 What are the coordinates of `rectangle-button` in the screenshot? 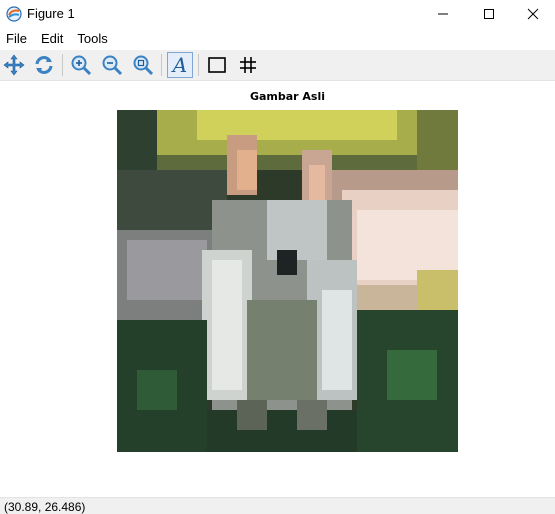 It's located at (217, 65).